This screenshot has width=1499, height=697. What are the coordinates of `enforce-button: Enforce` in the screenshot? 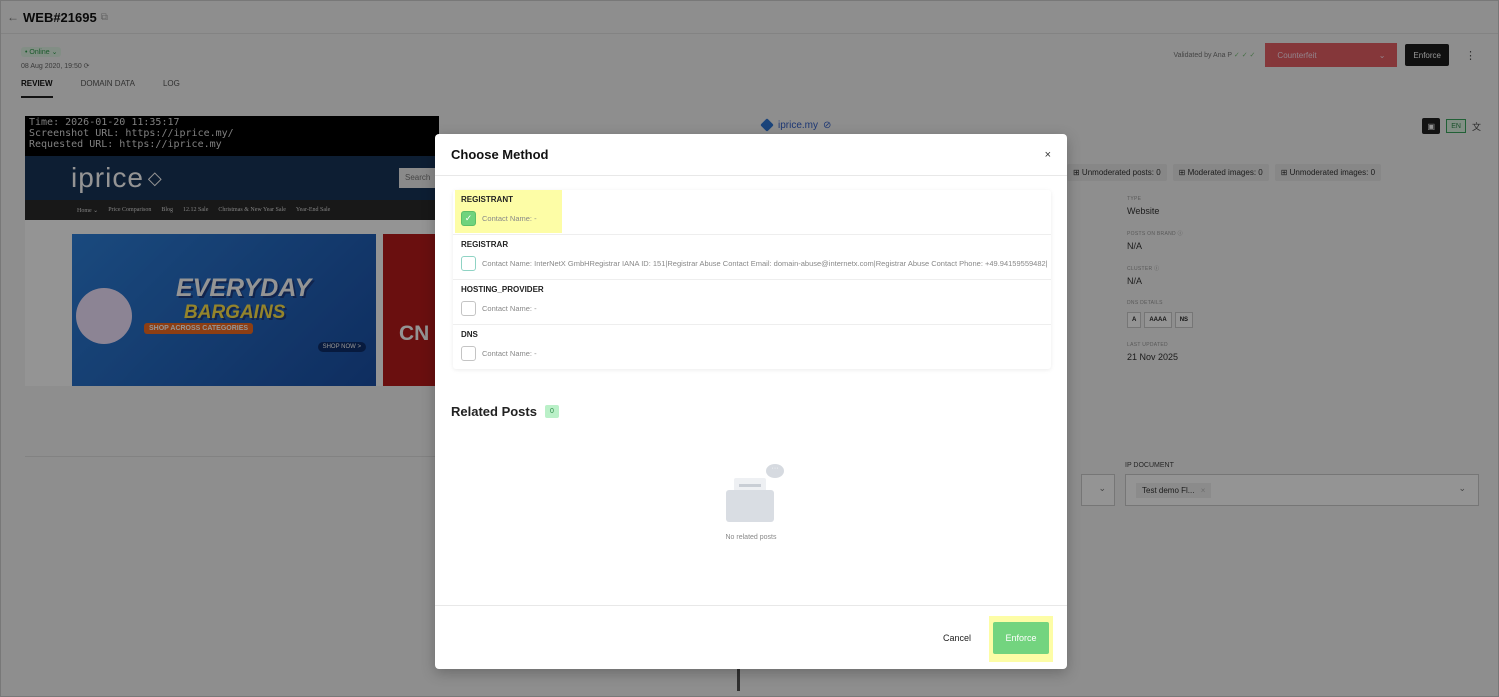 It's located at (1021, 638).